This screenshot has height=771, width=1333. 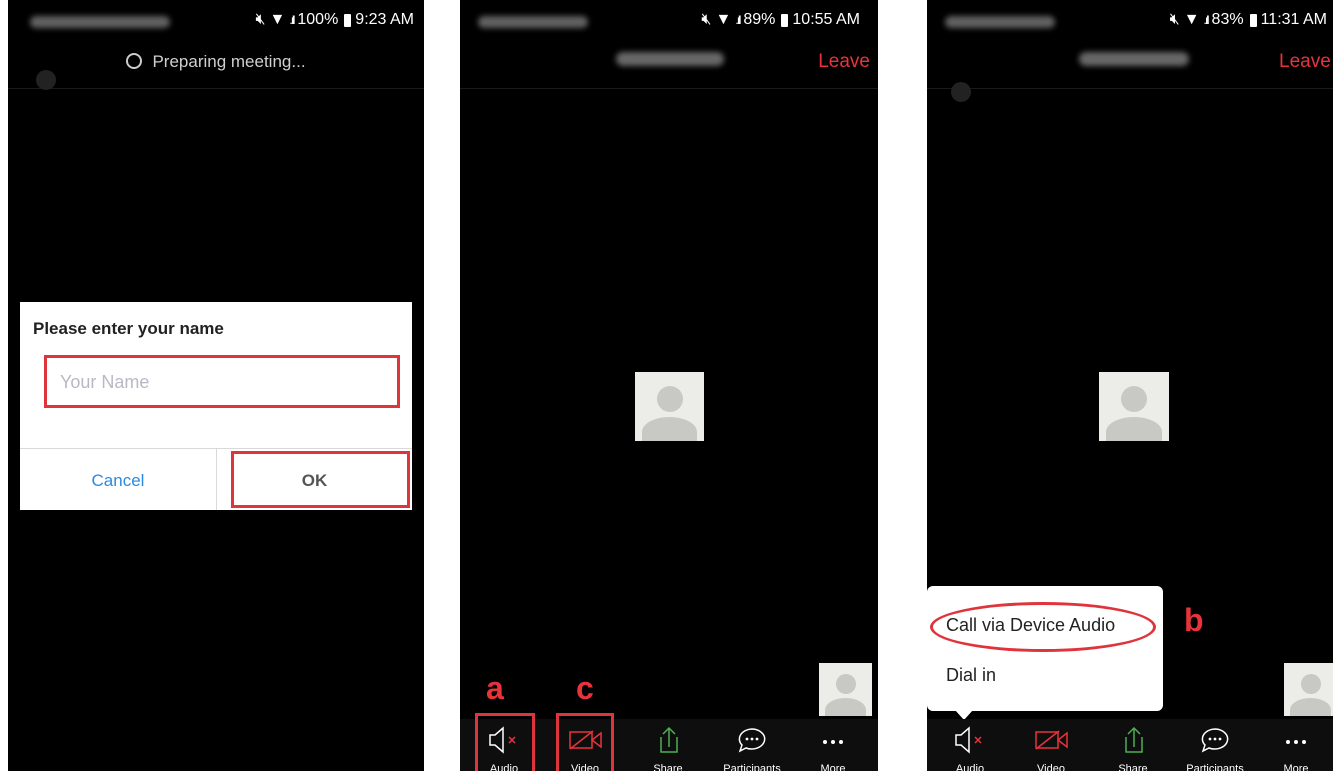 I want to click on highlight-name-input, so click(x=222, y=381).